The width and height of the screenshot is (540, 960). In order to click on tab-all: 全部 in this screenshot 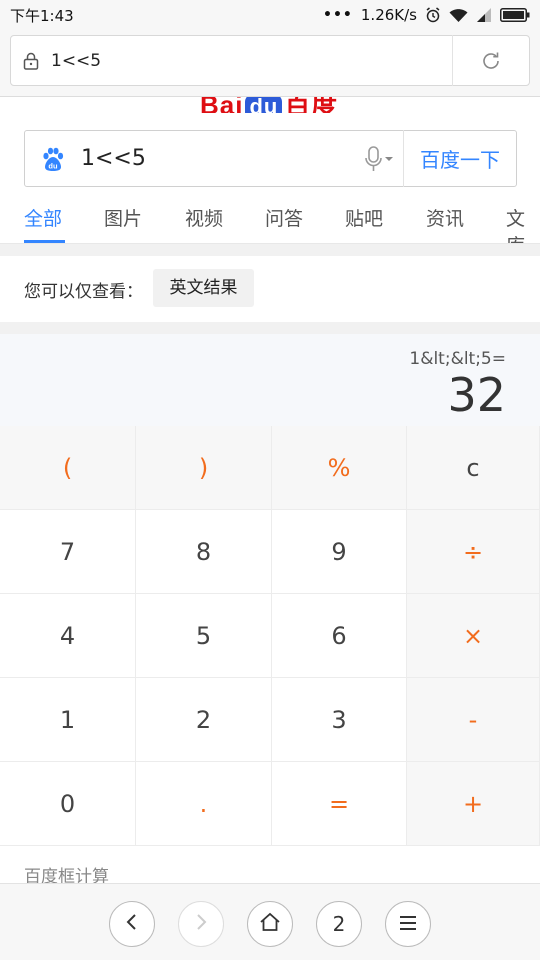, I will do `click(43, 217)`.